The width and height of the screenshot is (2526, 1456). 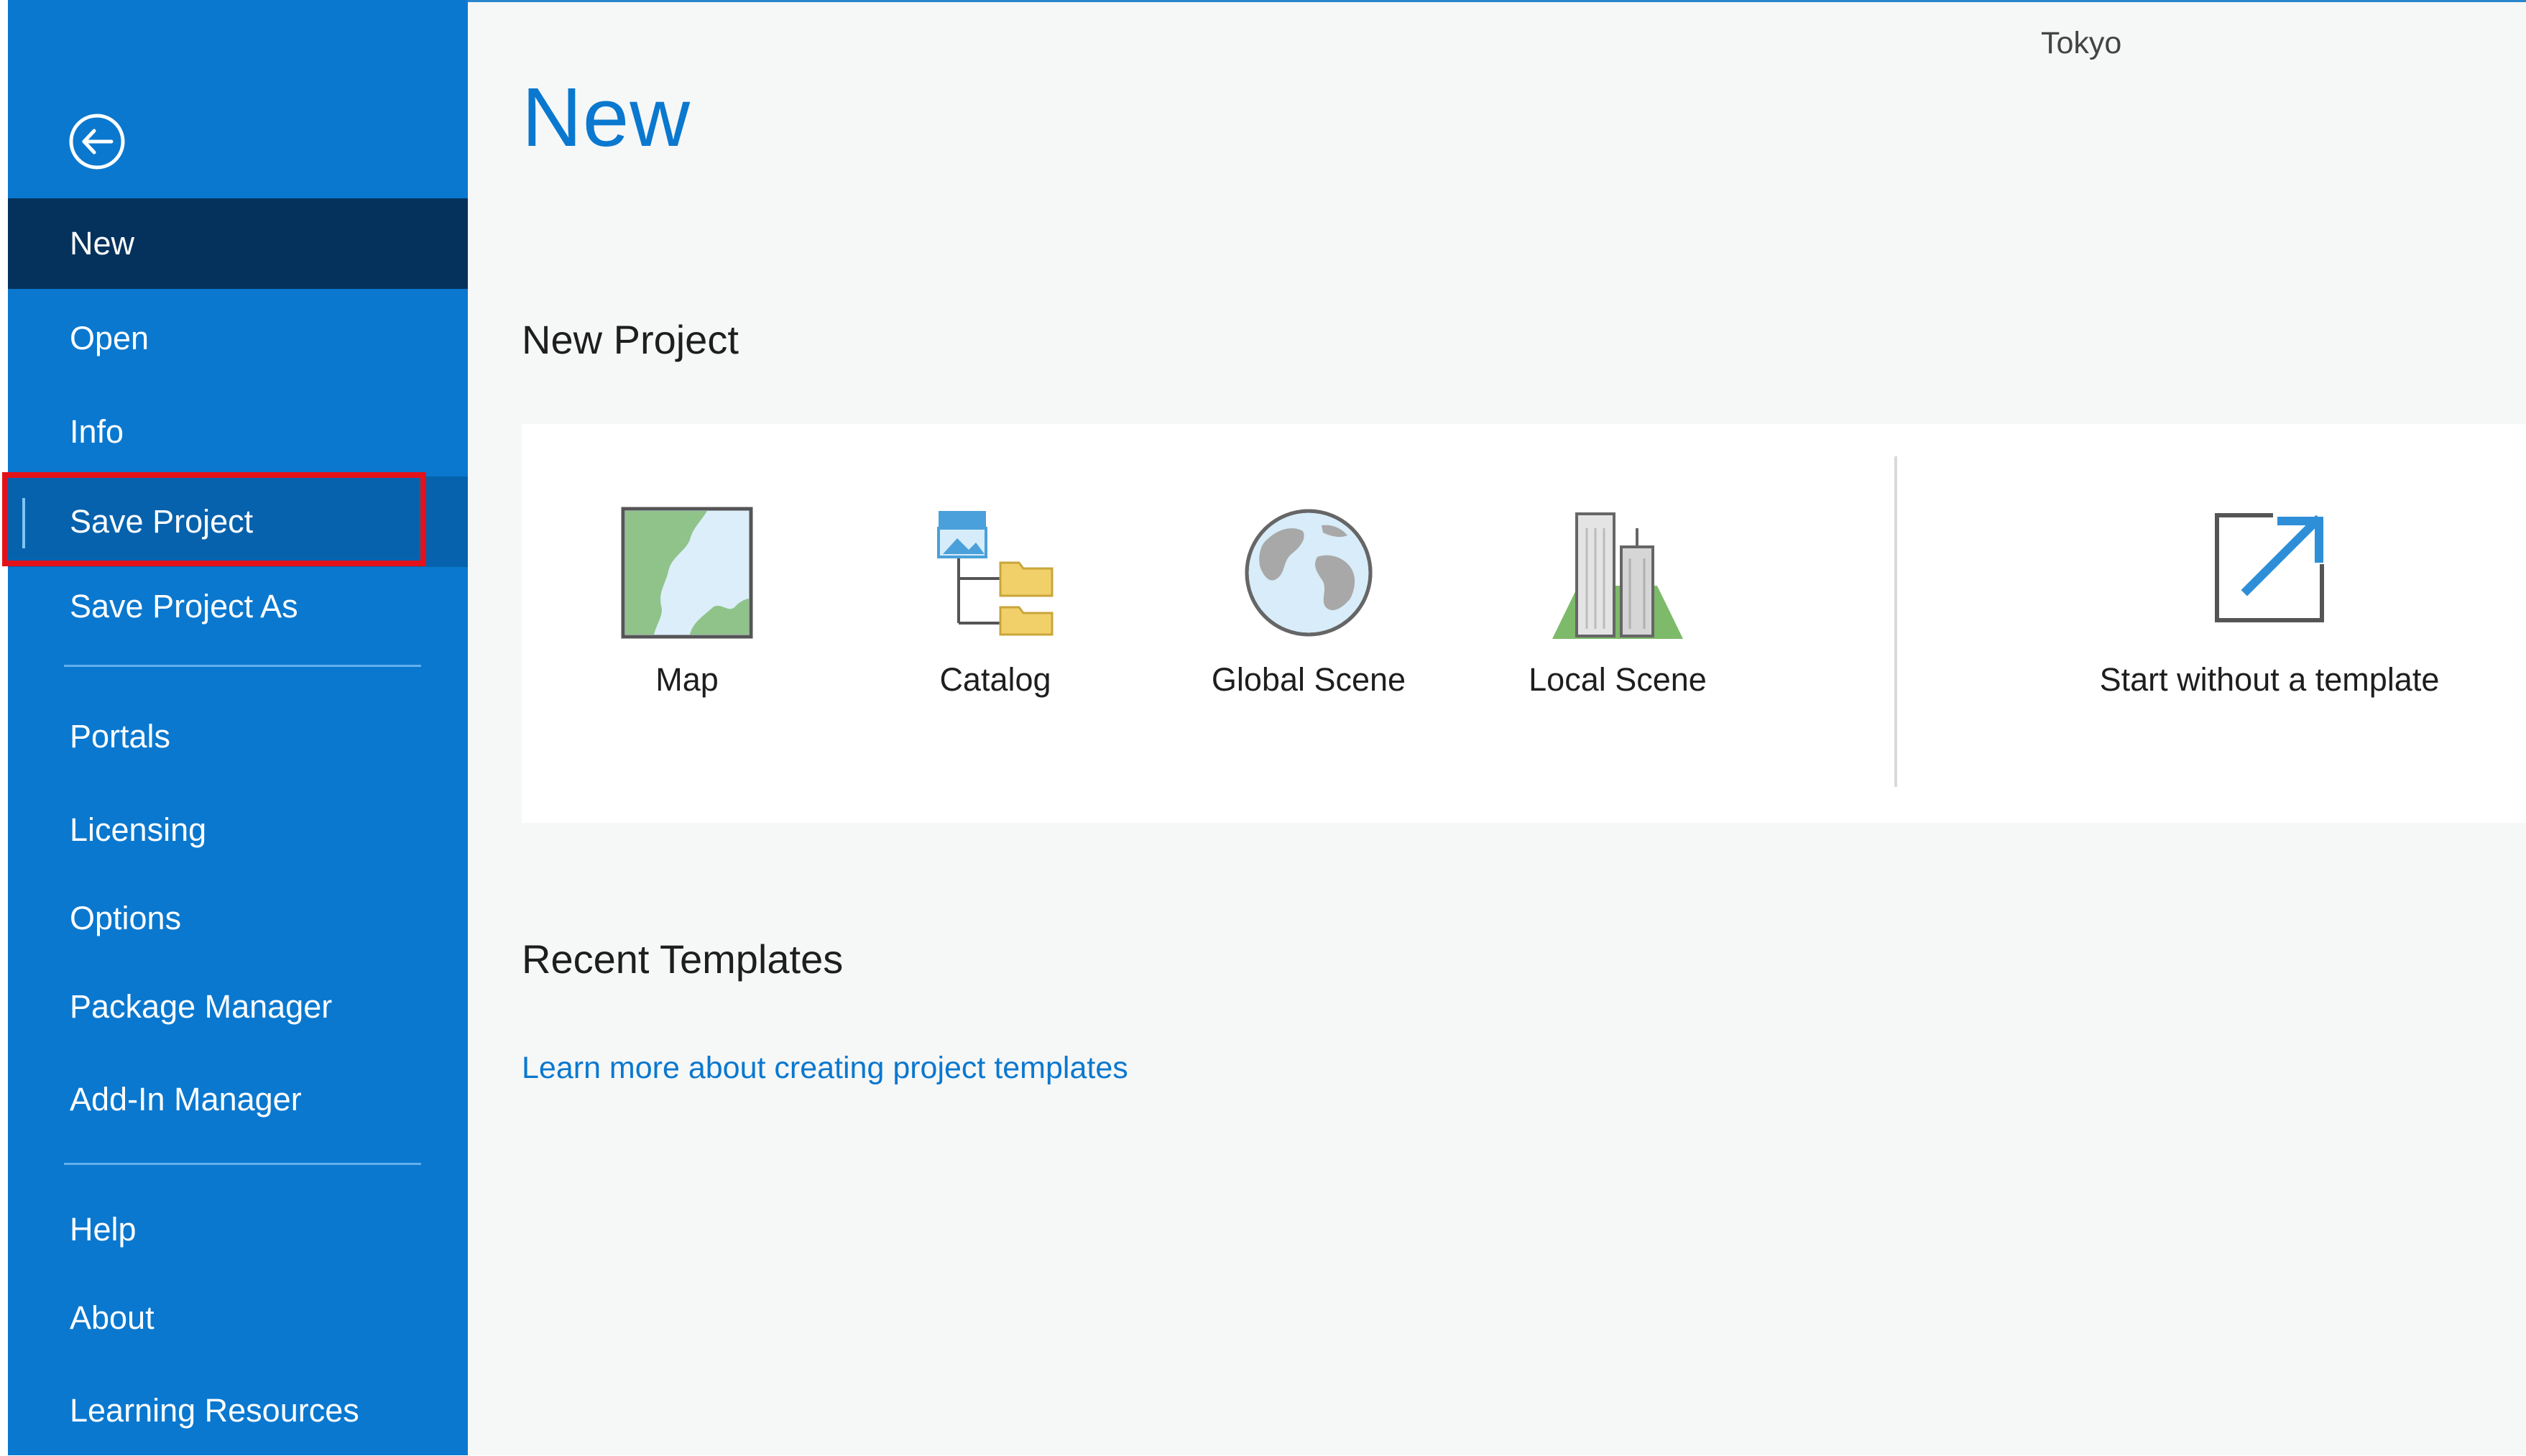 I want to click on sidebar-item-learning-resources: Learning Resources, so click(x=238, y=1410).